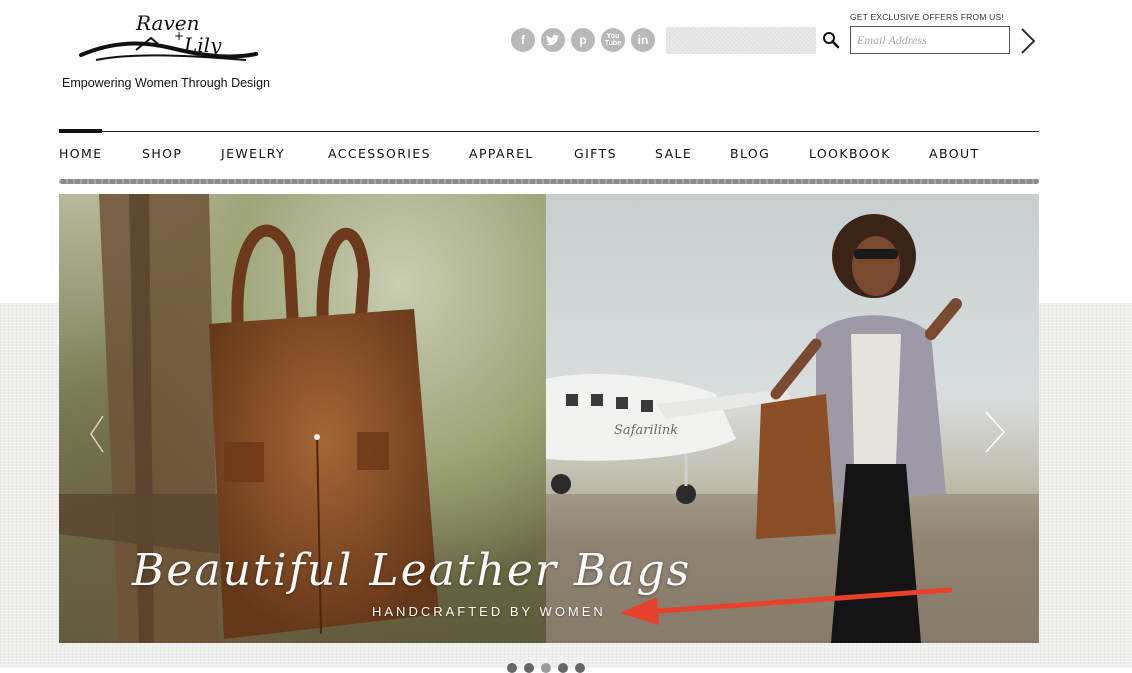 This screenshot has height=673, width=1132. What do you see at coordinates (489, 611) in the screenshot?
I see `hero-subtitle: HANDCRAFTED BY WOMEN` at bounding box center [489, 611].